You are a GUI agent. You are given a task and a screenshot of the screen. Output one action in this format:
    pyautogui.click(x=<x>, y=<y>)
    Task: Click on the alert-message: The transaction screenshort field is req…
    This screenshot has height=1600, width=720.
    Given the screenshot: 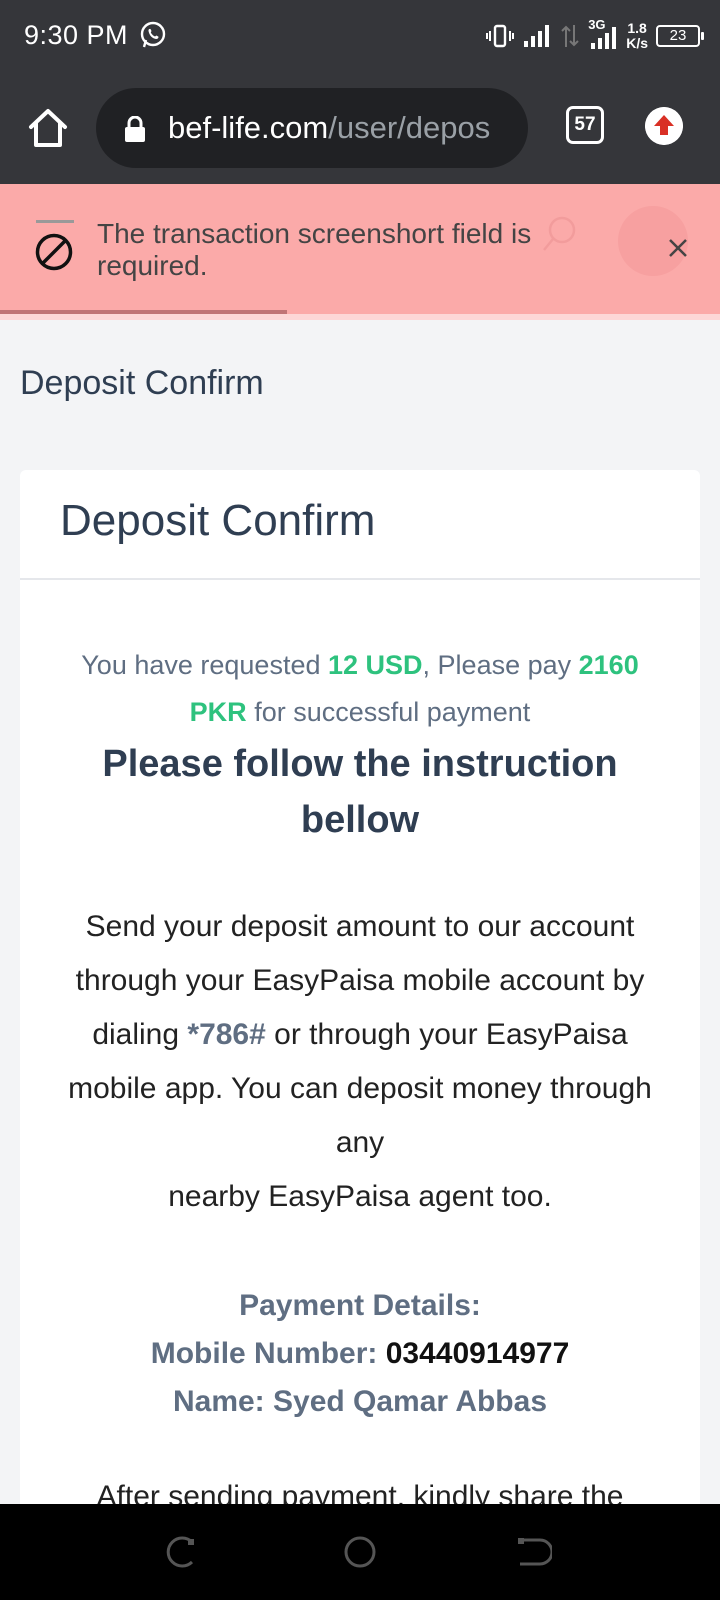 What is the action you would take?
    pyautogui.click(x=314, y=249)
    